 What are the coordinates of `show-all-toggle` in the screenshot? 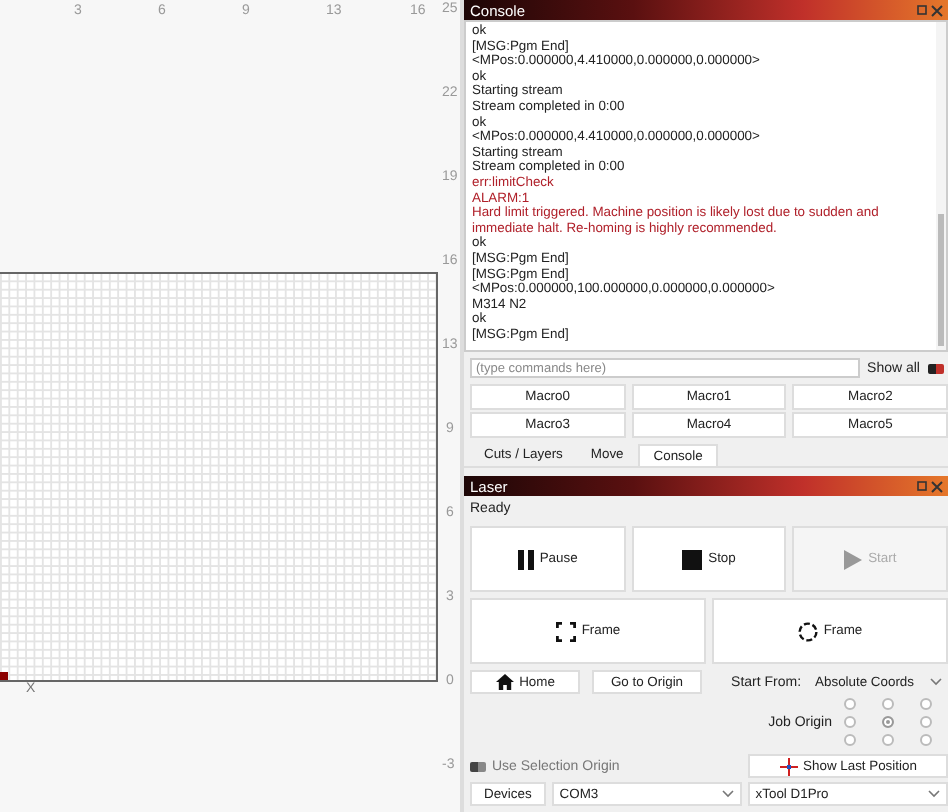 It's located at (936, 368).